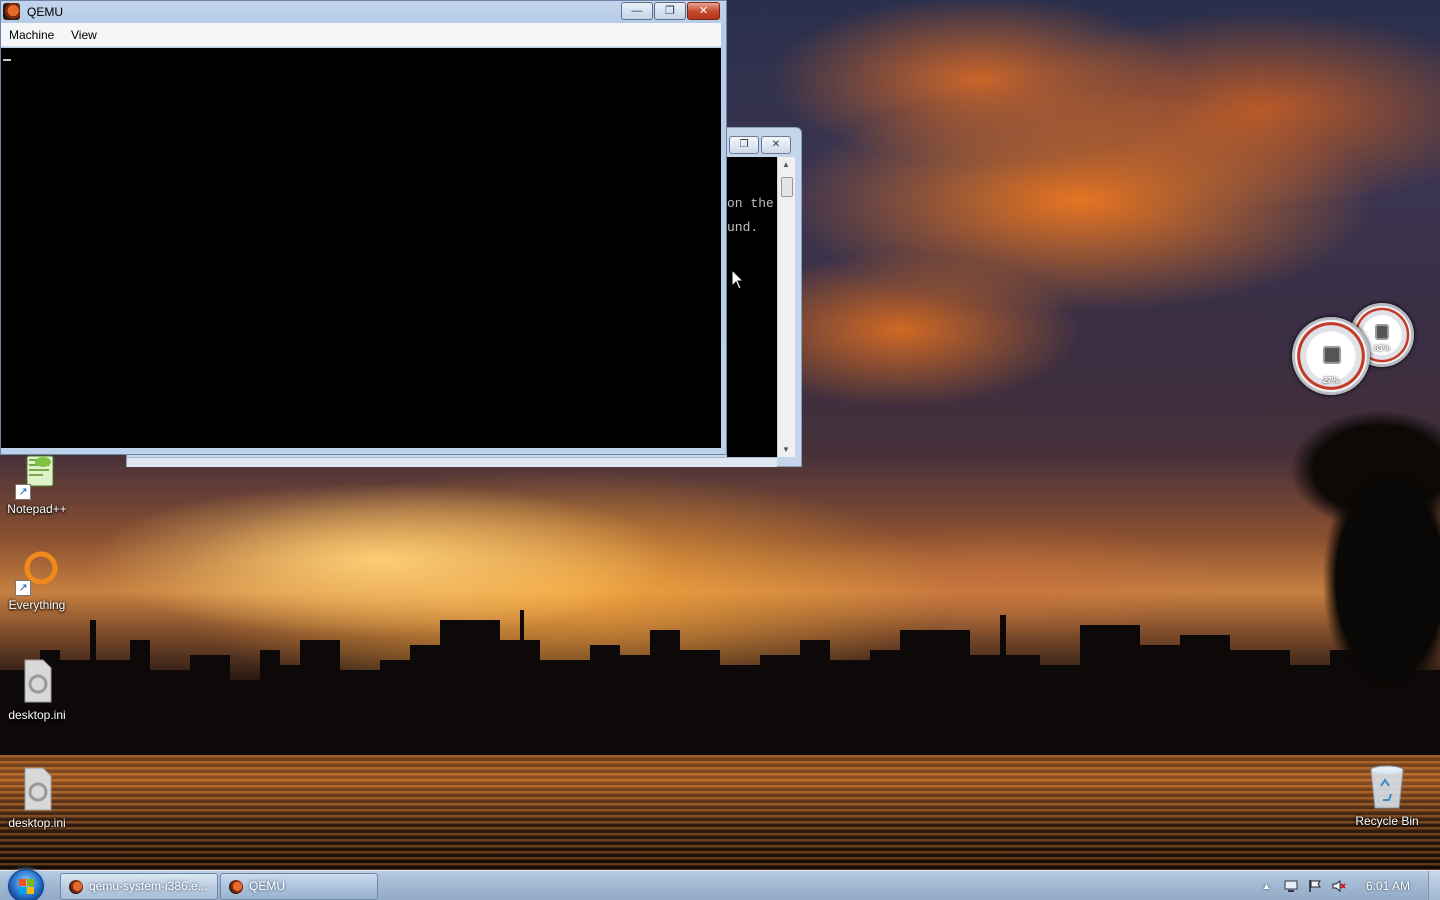  Describe the element at coordinates (45, 12) in the screenshot. I see `window-title: QEMU` at that location.